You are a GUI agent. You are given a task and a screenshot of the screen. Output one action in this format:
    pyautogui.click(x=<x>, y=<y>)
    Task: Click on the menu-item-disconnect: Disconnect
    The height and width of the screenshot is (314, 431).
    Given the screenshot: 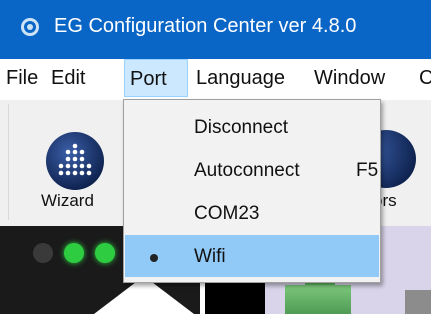 What is the action you would take?
    pyautogui.click(x=252, y=127)
    